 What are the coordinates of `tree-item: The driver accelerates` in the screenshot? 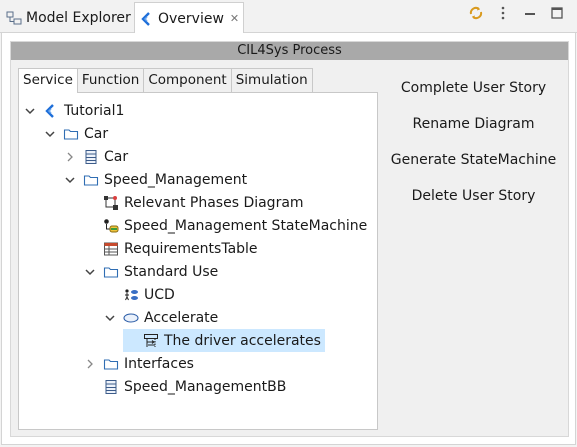 It's located at (224, 340).